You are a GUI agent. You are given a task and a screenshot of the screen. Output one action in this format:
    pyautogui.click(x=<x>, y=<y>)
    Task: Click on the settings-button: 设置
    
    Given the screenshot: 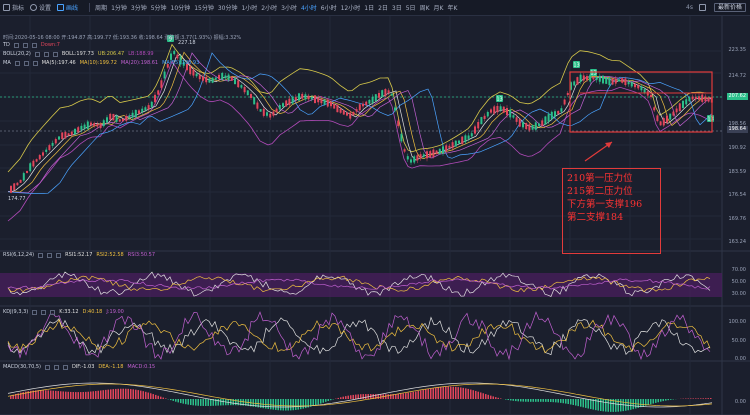 What is the action you would take?
    pyautogui.click(x=40, y=7)
    